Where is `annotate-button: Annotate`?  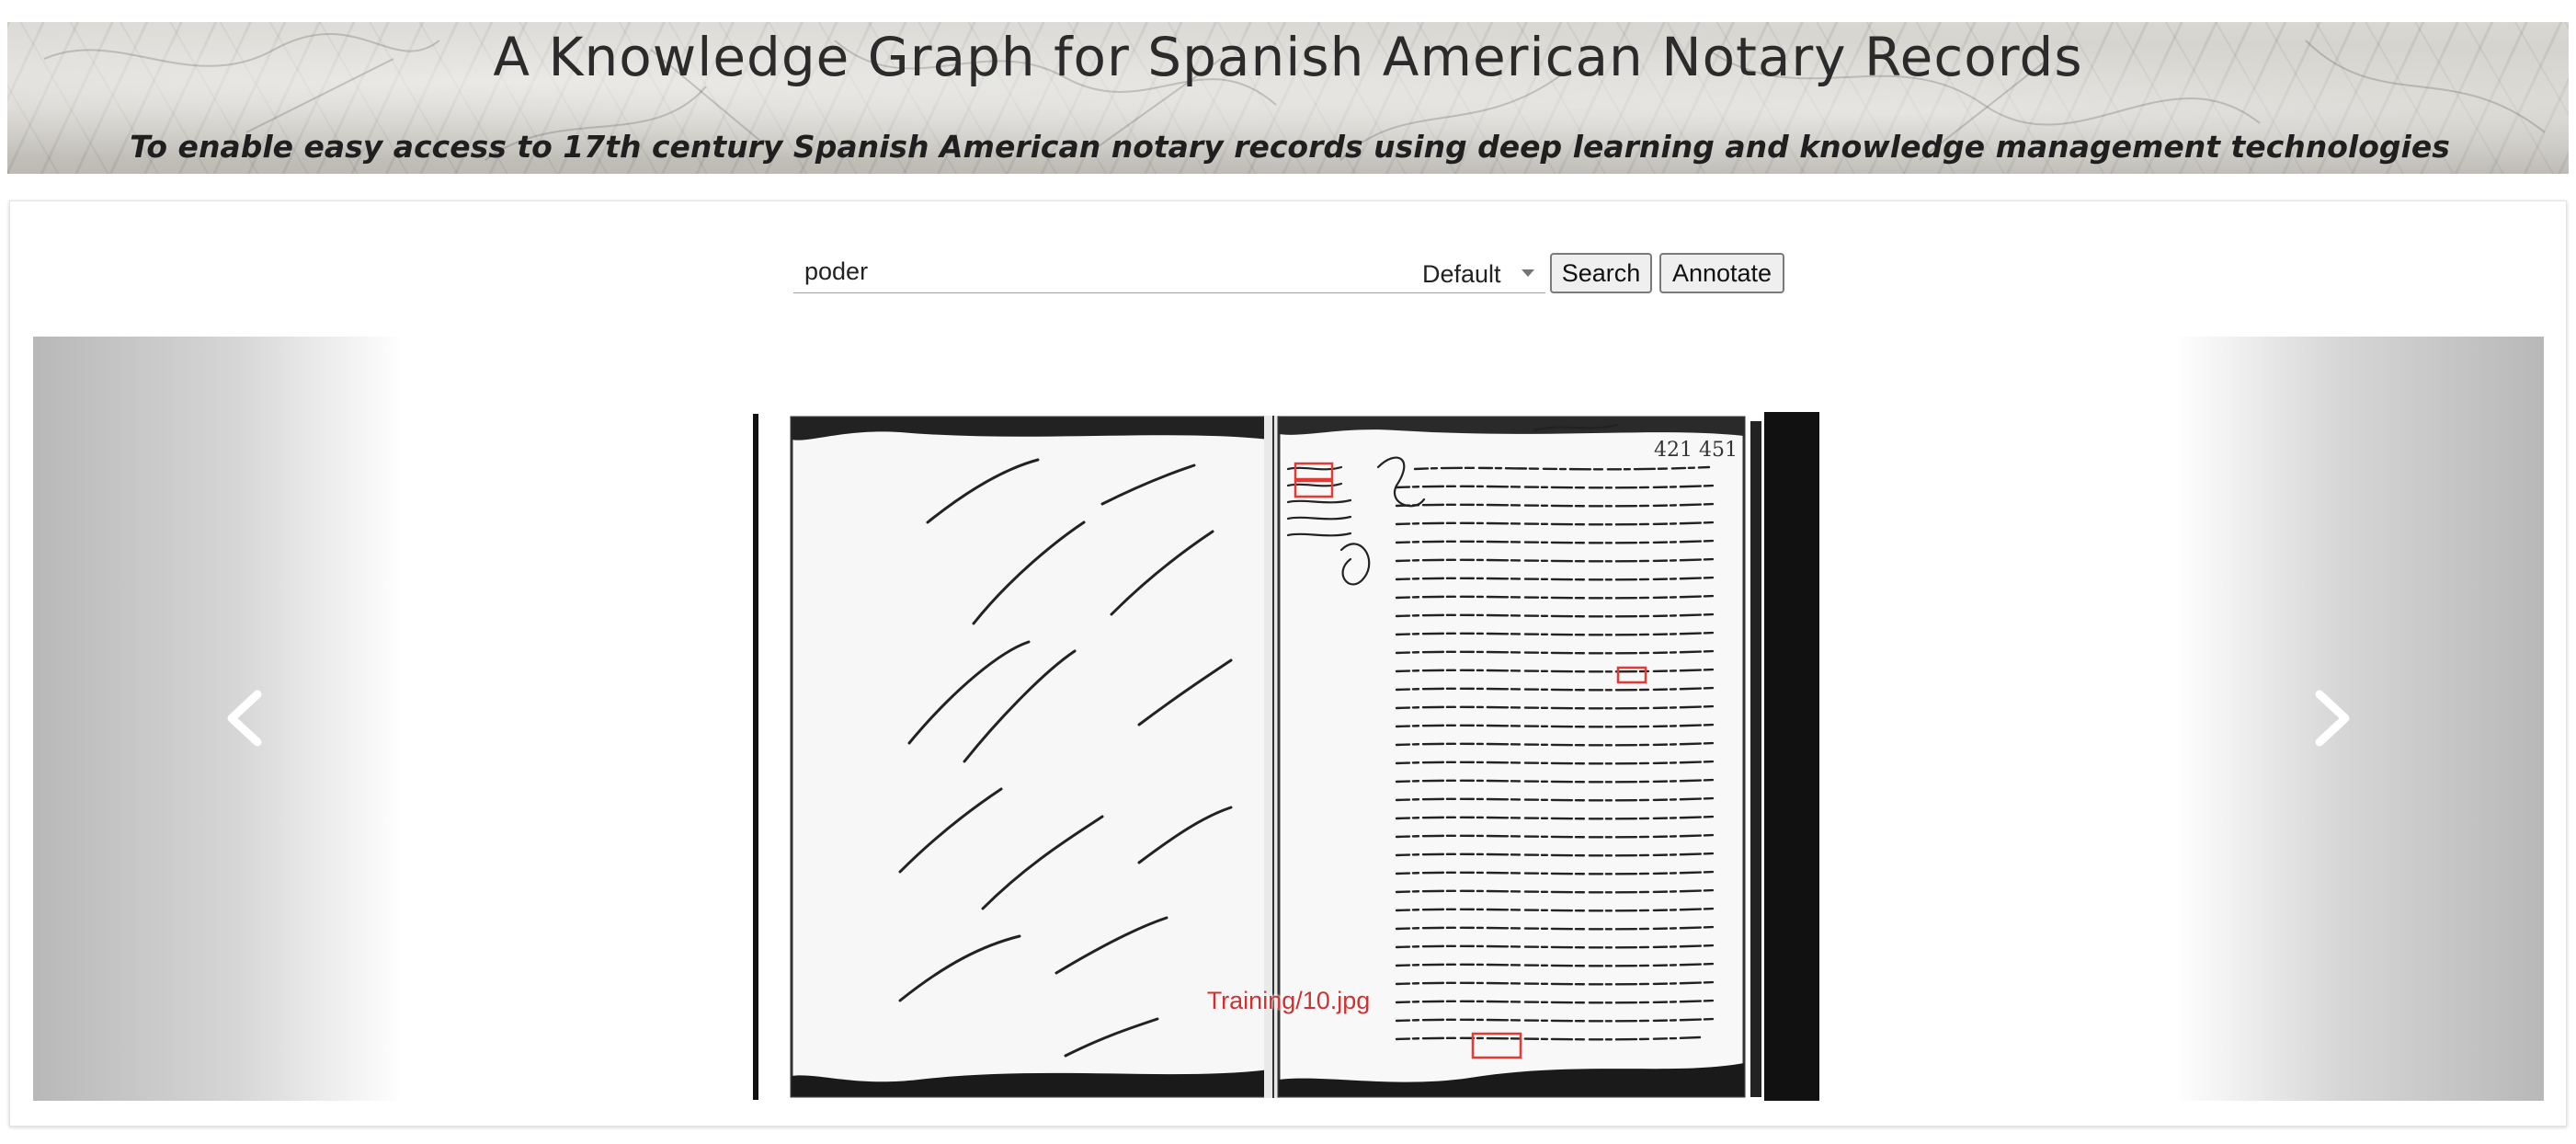 annotate-button: Annotate is located at coordinates (1721, 273).